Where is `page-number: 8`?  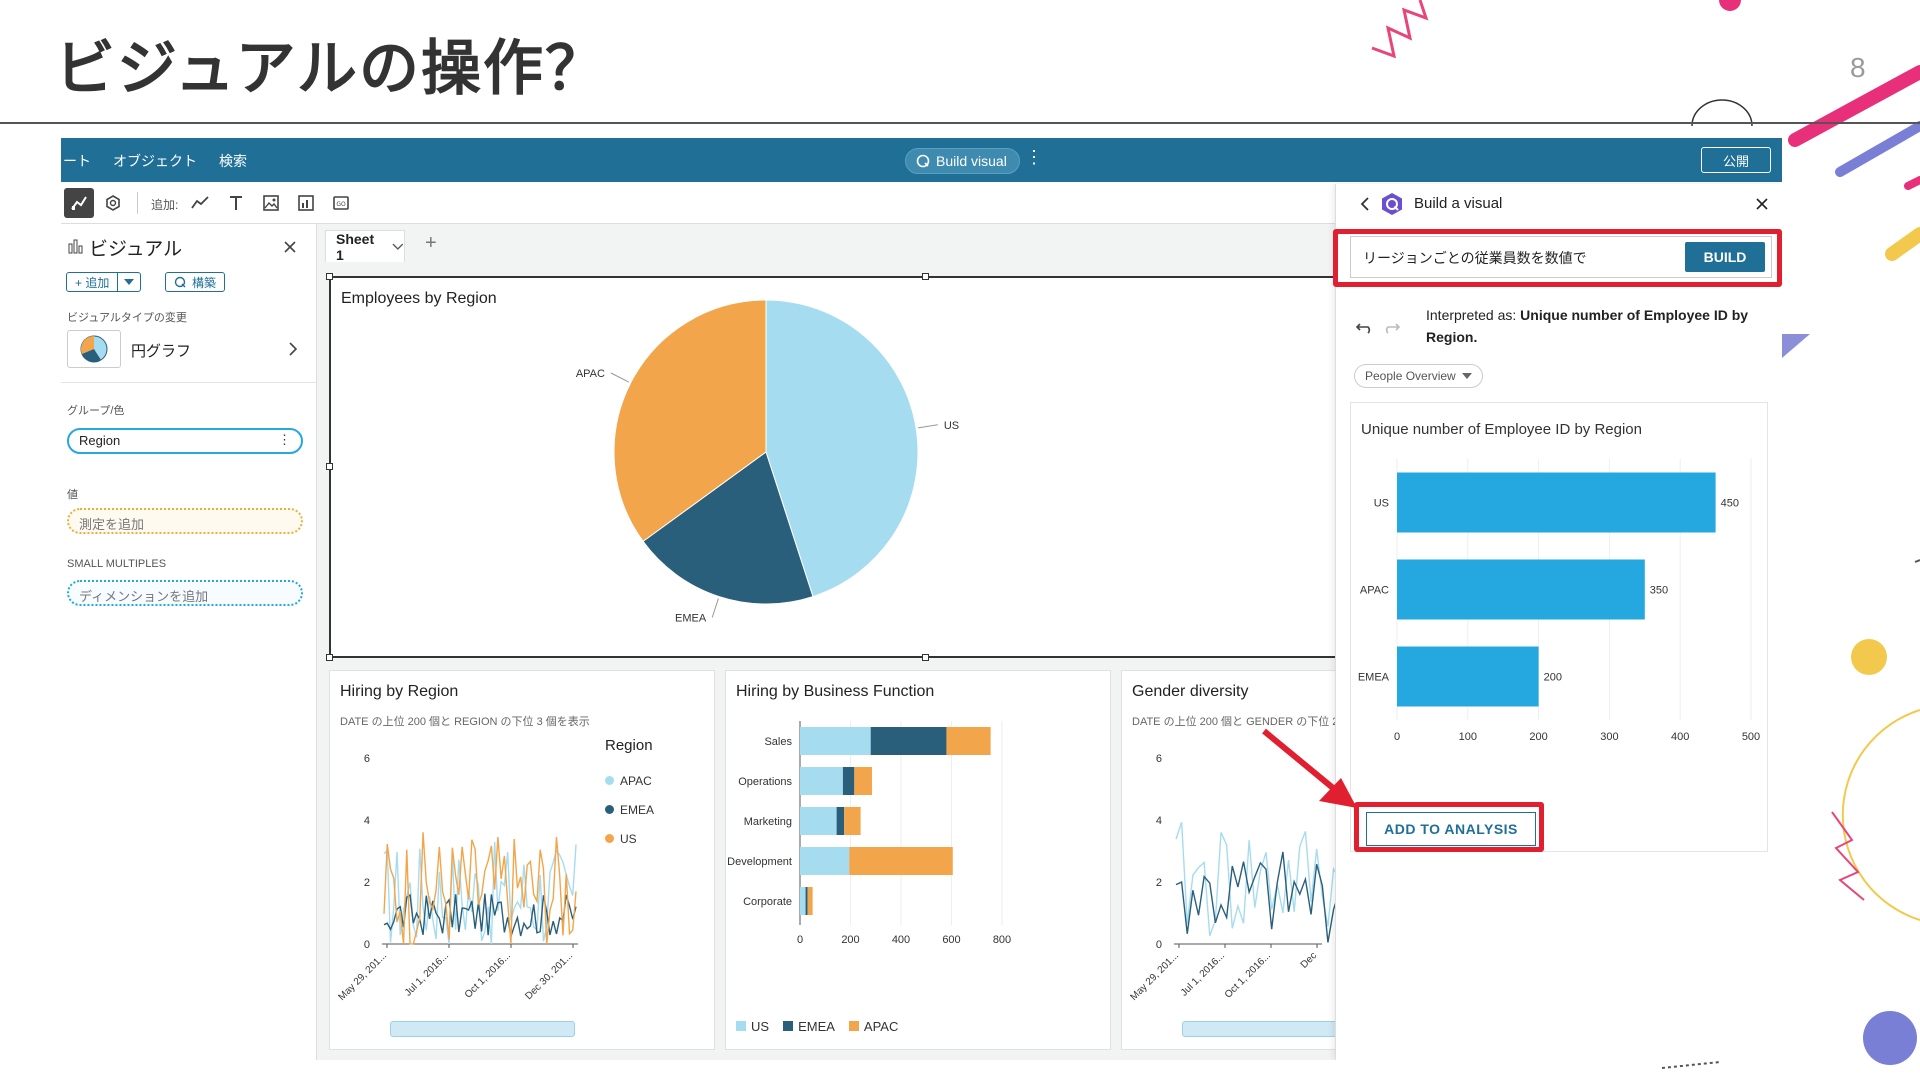
page-number: 8 is located at coordinates (1858, 67).